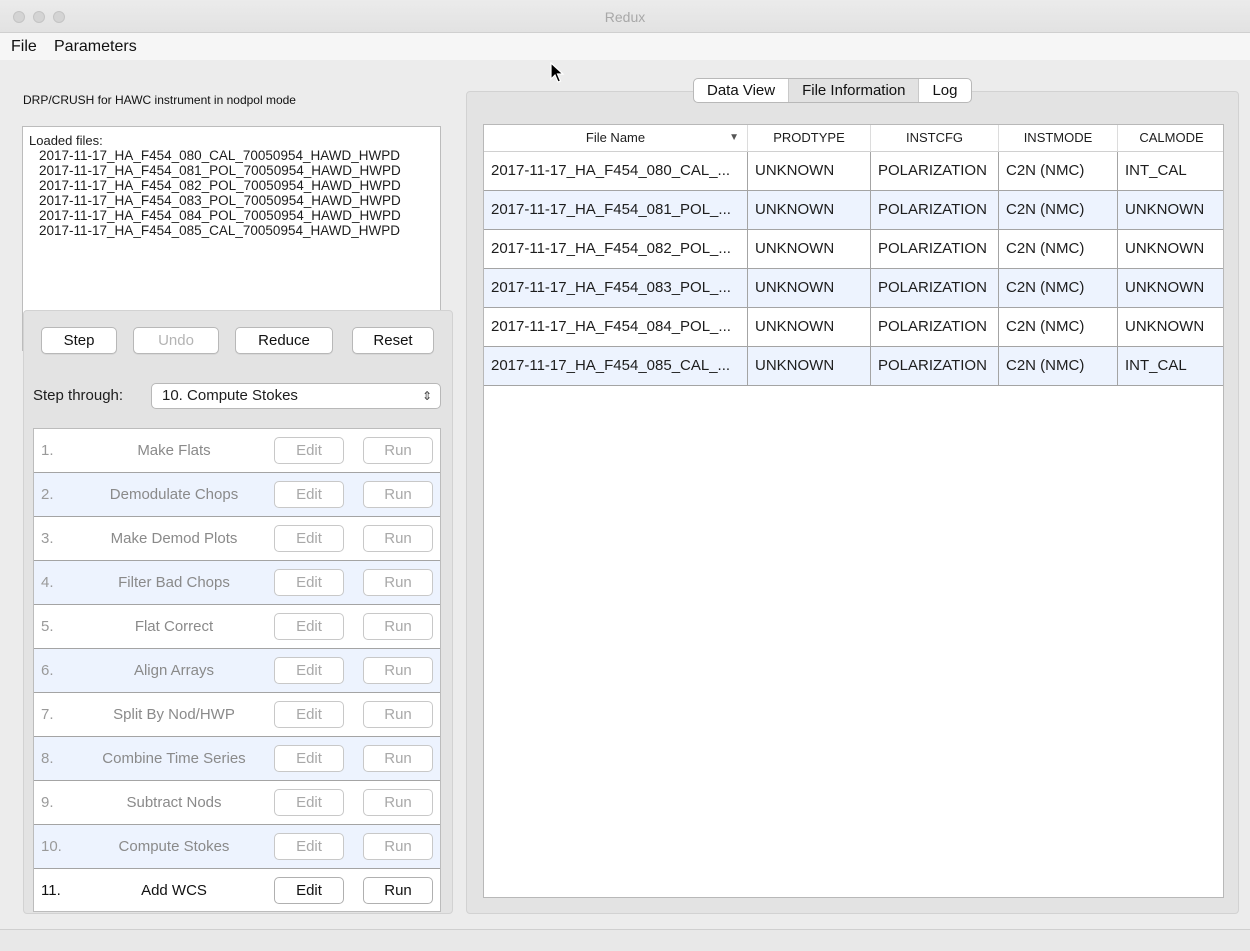  What do you see at coordinates (1058, 138) in the screenshot?
I see `column-header-instmode: INSTMODE` at bounding box center [1058, 138].